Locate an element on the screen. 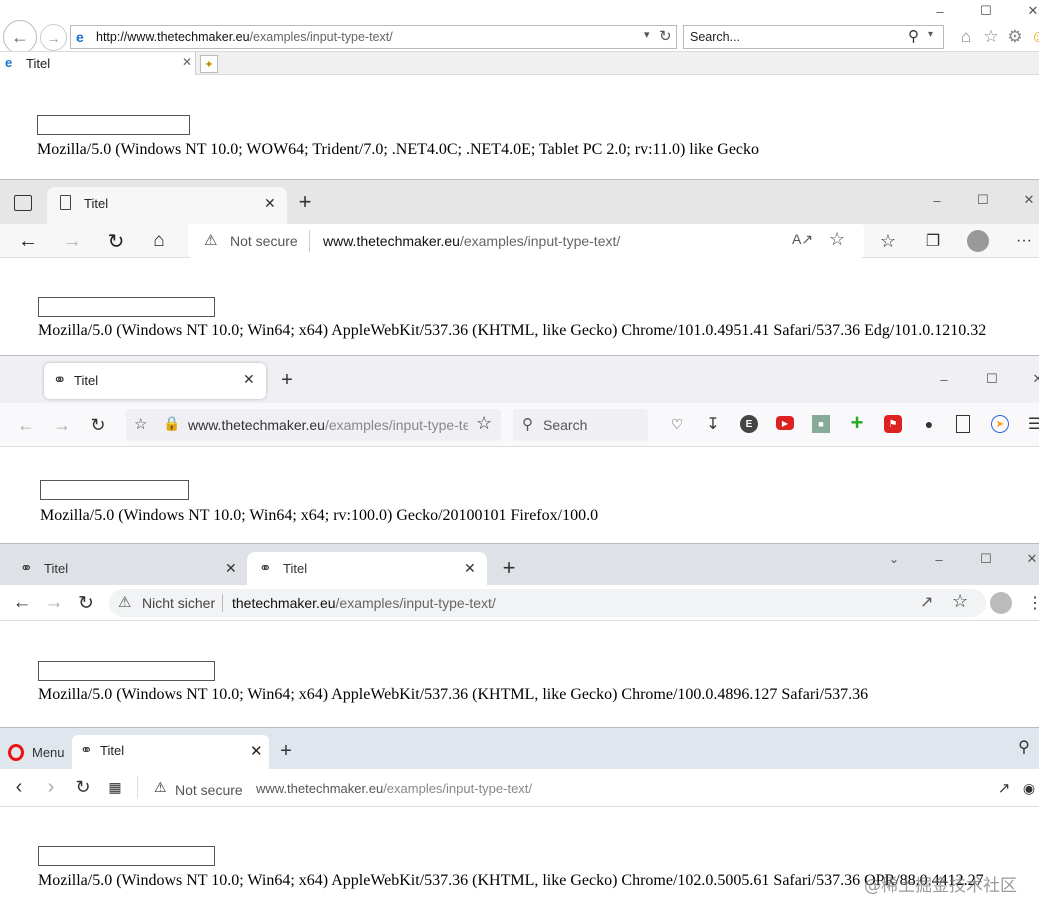 The image size is (1039, 918). favorites-icon: ☆ is located at coordinates (888, 241).